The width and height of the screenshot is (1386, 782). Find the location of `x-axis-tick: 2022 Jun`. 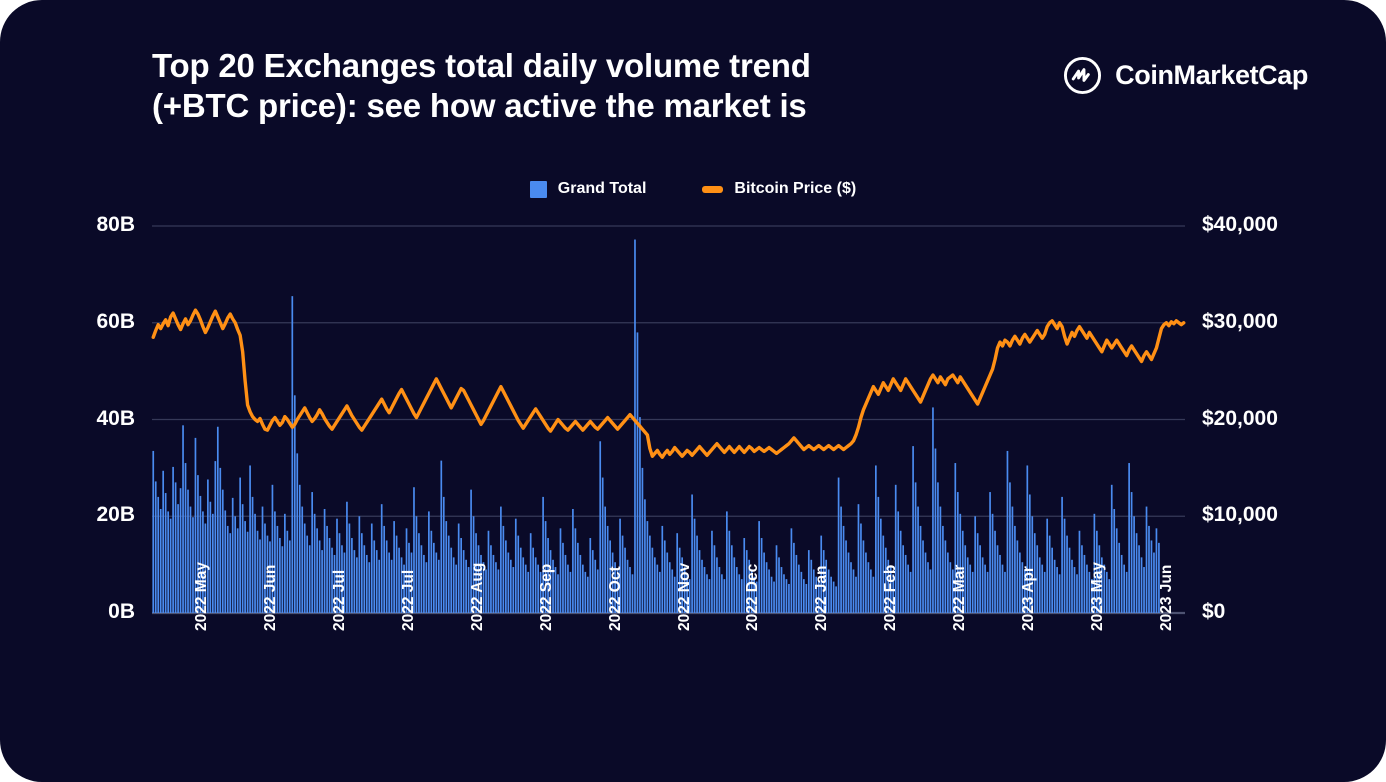

x-axis-tick: 2022 Jun is located at coordinates (271, 597).